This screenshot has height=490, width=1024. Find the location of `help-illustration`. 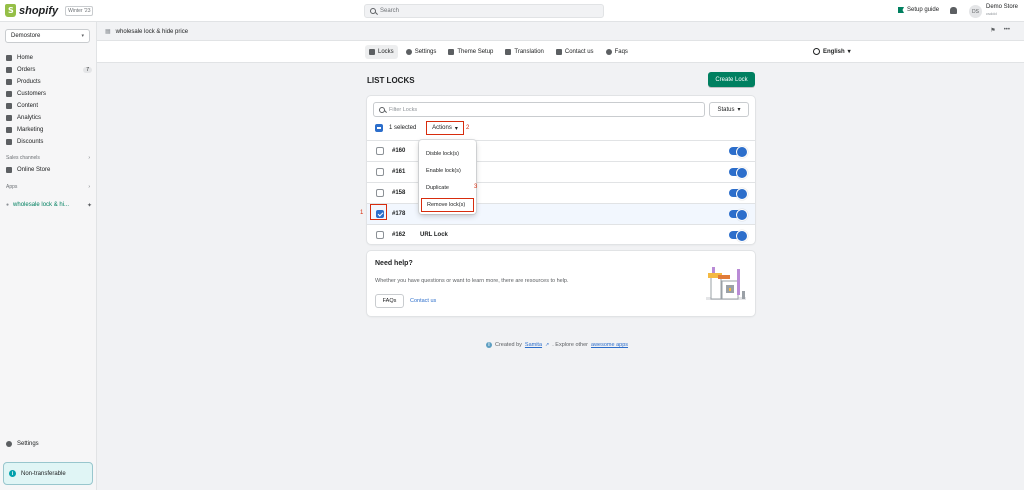

help-illustration is located at coordinates (726, 283).